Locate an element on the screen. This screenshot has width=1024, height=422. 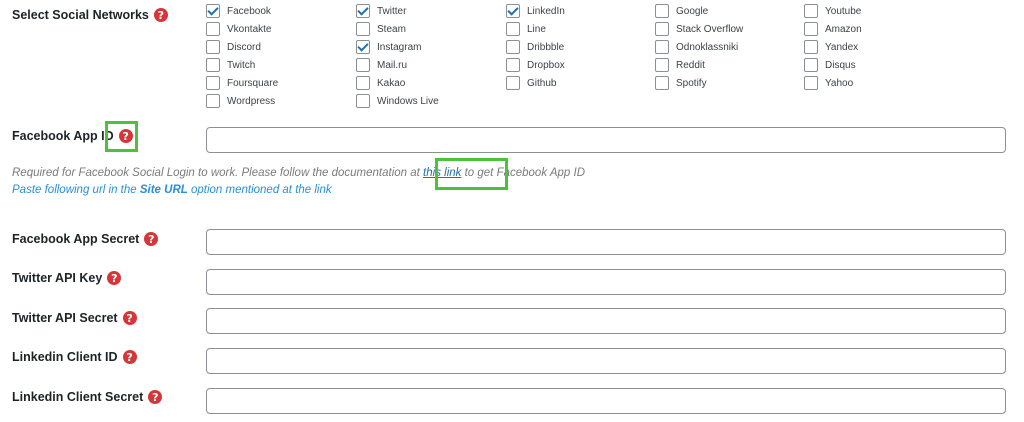
network-checkbox-odnoklassniki: Odnoklassniki is located at coordinates (696, 47).